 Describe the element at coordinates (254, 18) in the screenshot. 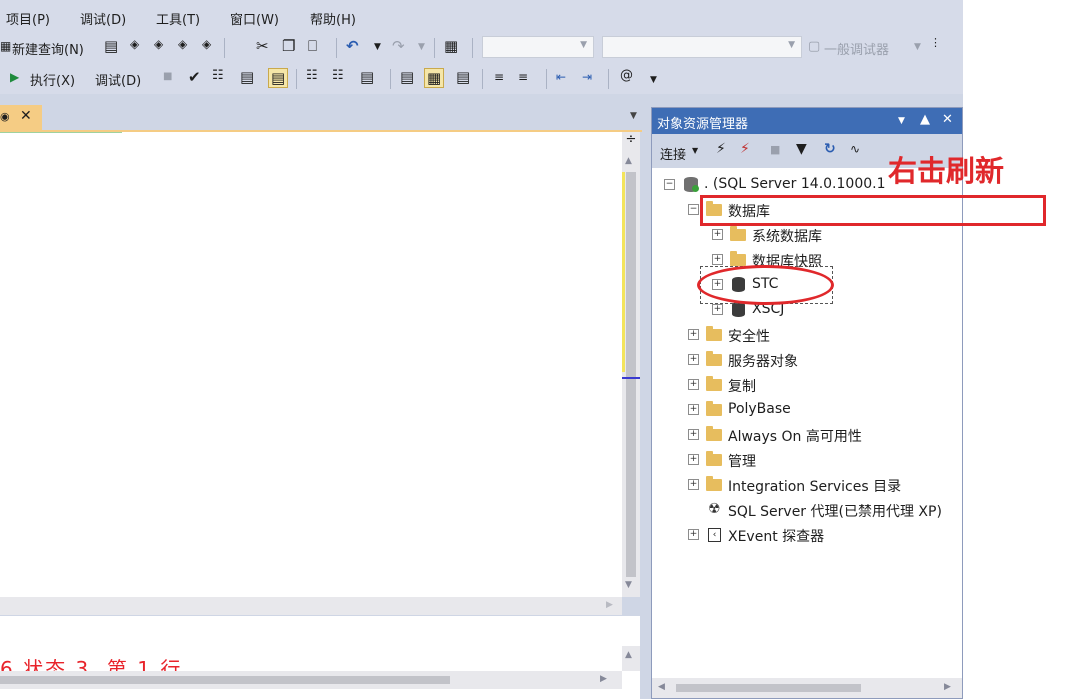

I see `menu-window: 窗口(W)` at that location.